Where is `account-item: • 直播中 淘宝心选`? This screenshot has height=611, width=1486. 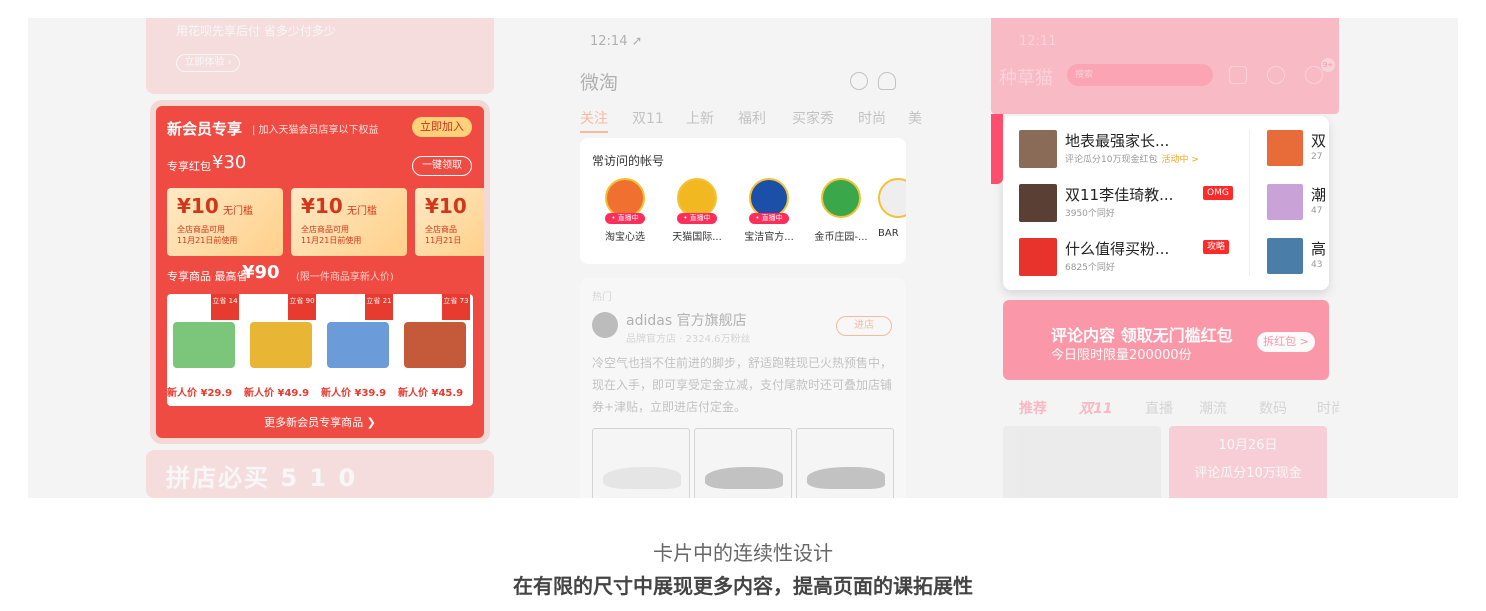 account-item: • 直播中 淘宝心选 is located at coordinates (625, 210).